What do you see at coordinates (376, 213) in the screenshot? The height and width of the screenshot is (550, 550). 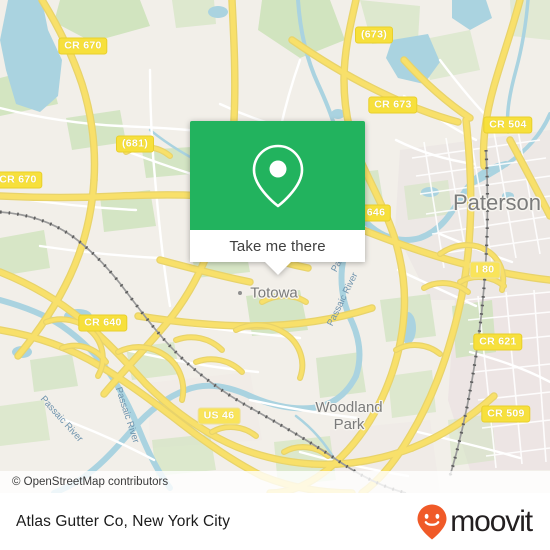 I see `road-shield-646: 646` at bounding box center [376, 213].